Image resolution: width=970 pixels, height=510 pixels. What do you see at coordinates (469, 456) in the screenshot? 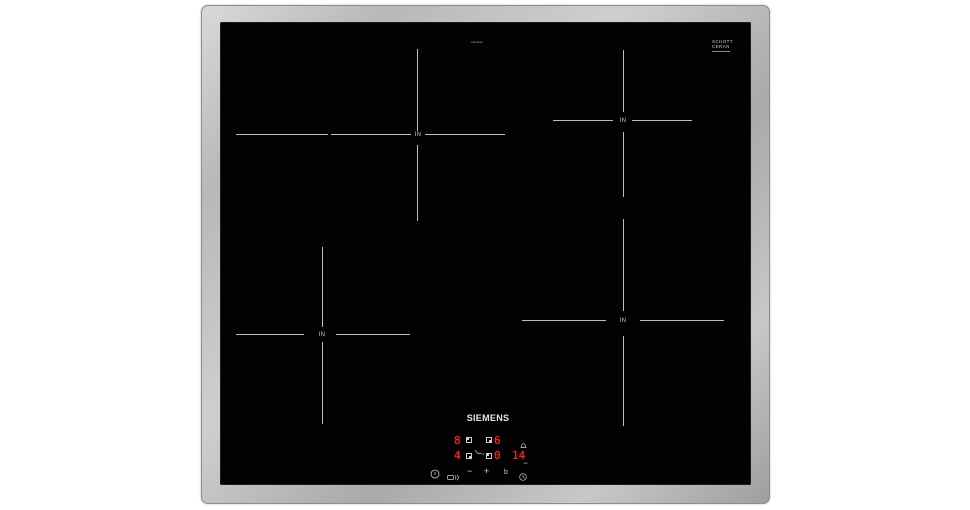
I see `zone-select-front-left-icon` at bounding box center [469, 456].